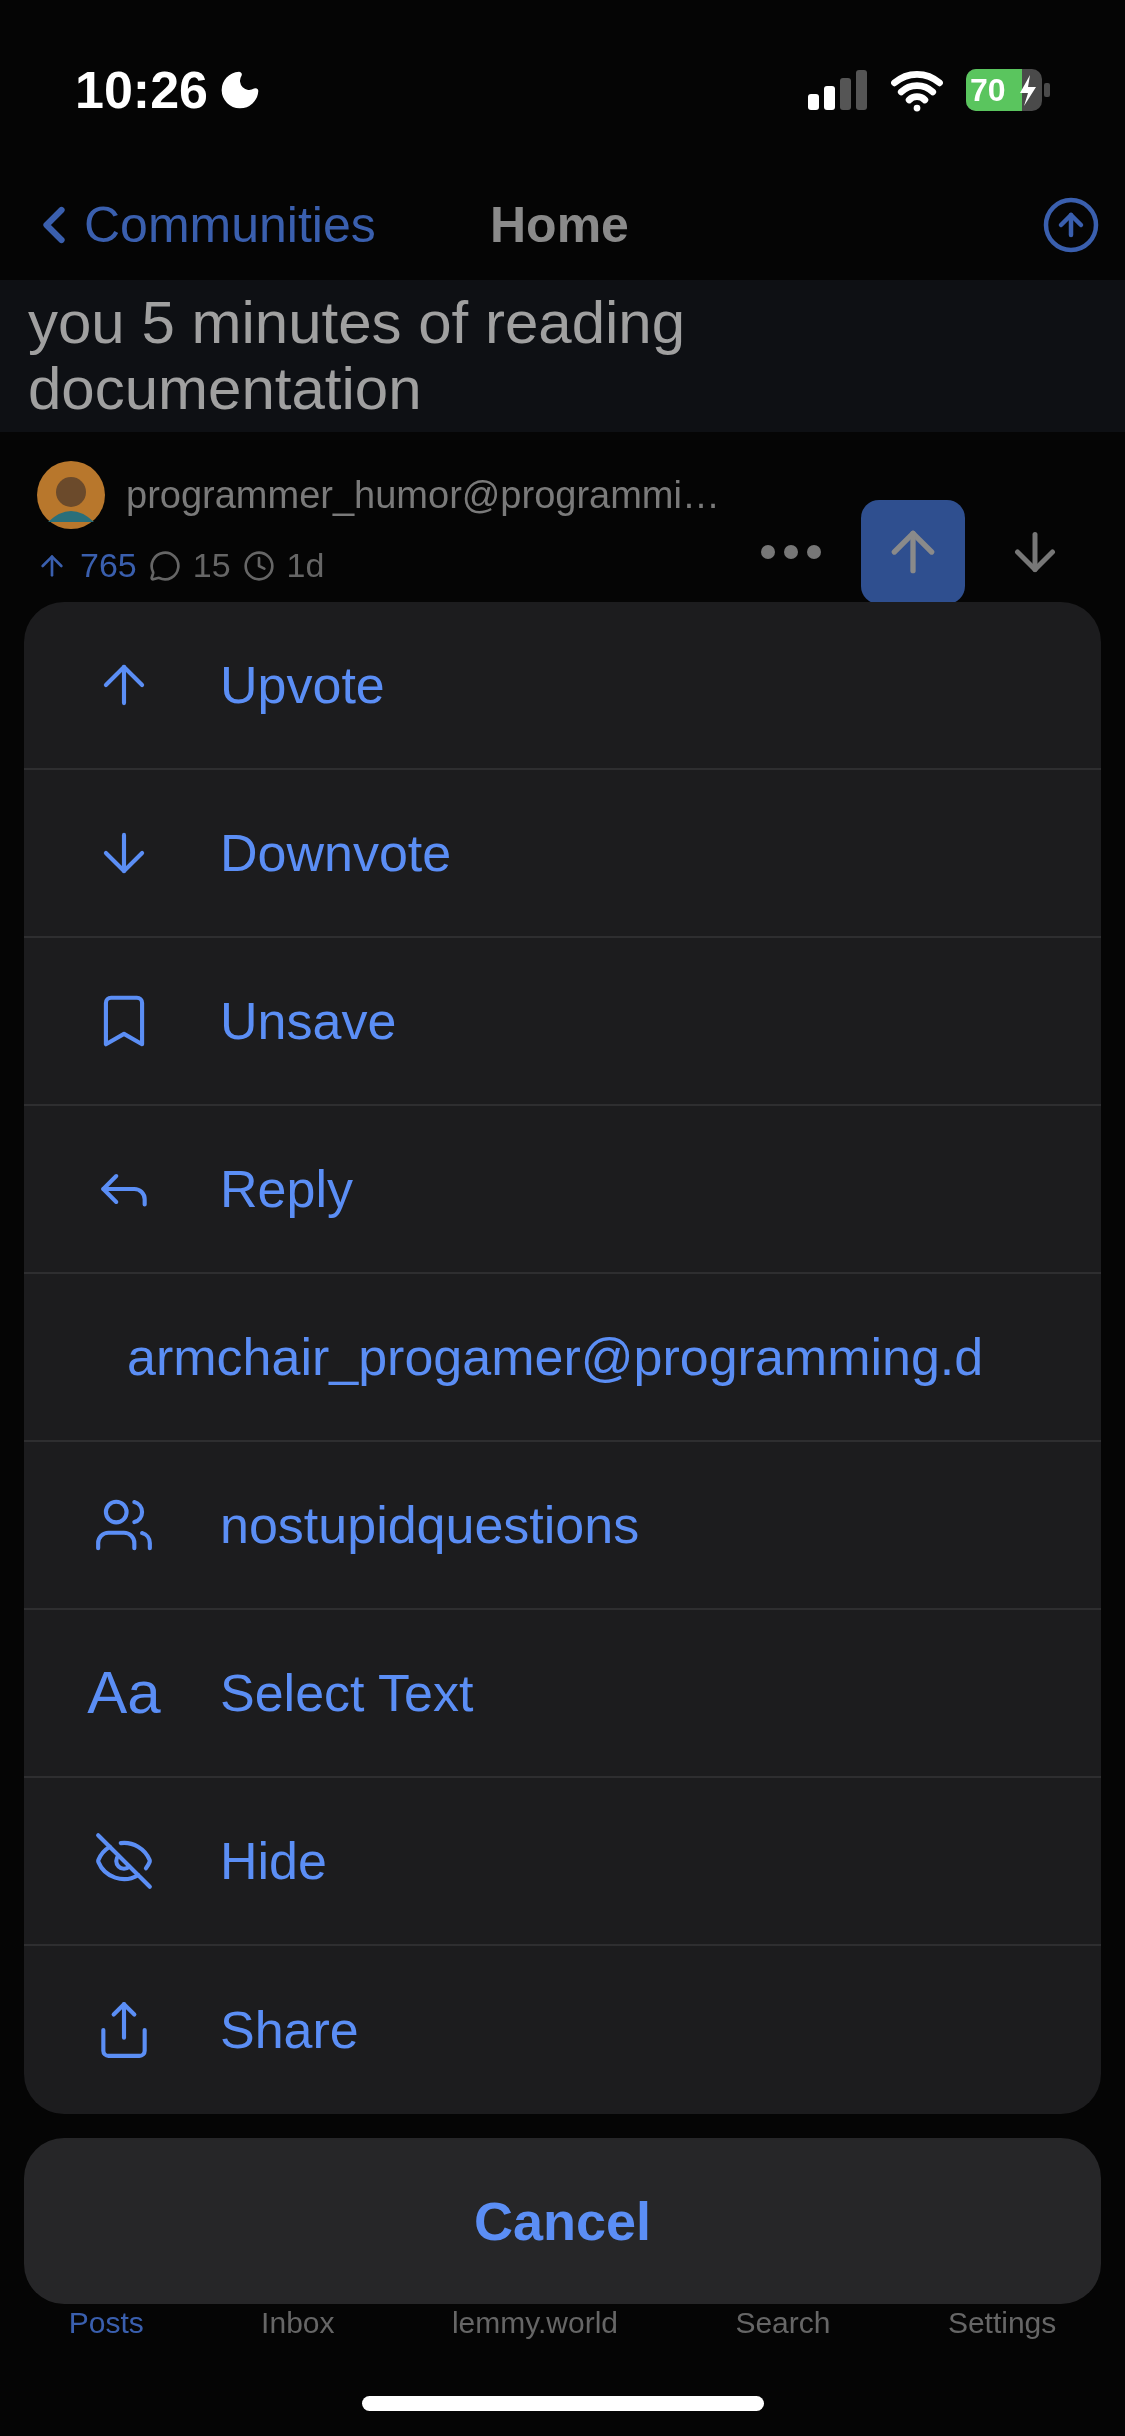 The height and width of the screenshot is (2436, 1125). I want to click on menu-item: Select Text, so click(347, 1693).